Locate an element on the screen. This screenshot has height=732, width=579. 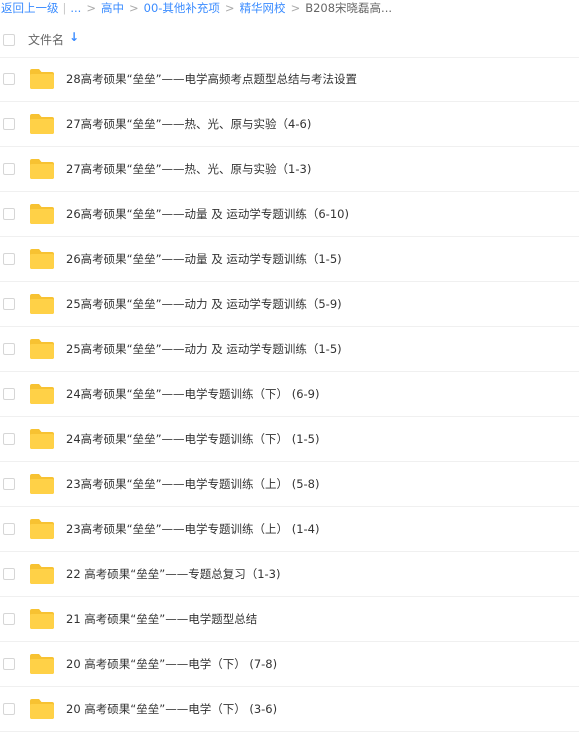
file-name: 25高考硕果“垒垒”——动力 及 运动学专题训练（5-9) is located at coordinates (204, 304).